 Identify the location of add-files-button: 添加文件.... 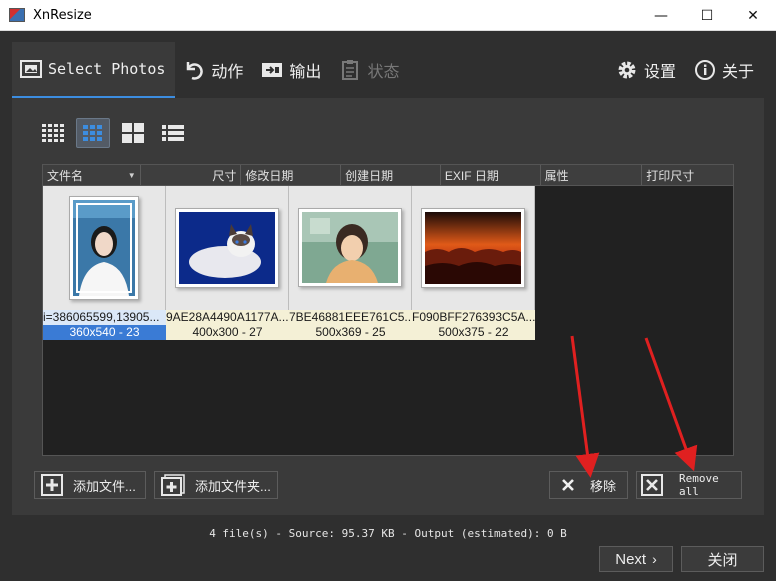
(90, 485).